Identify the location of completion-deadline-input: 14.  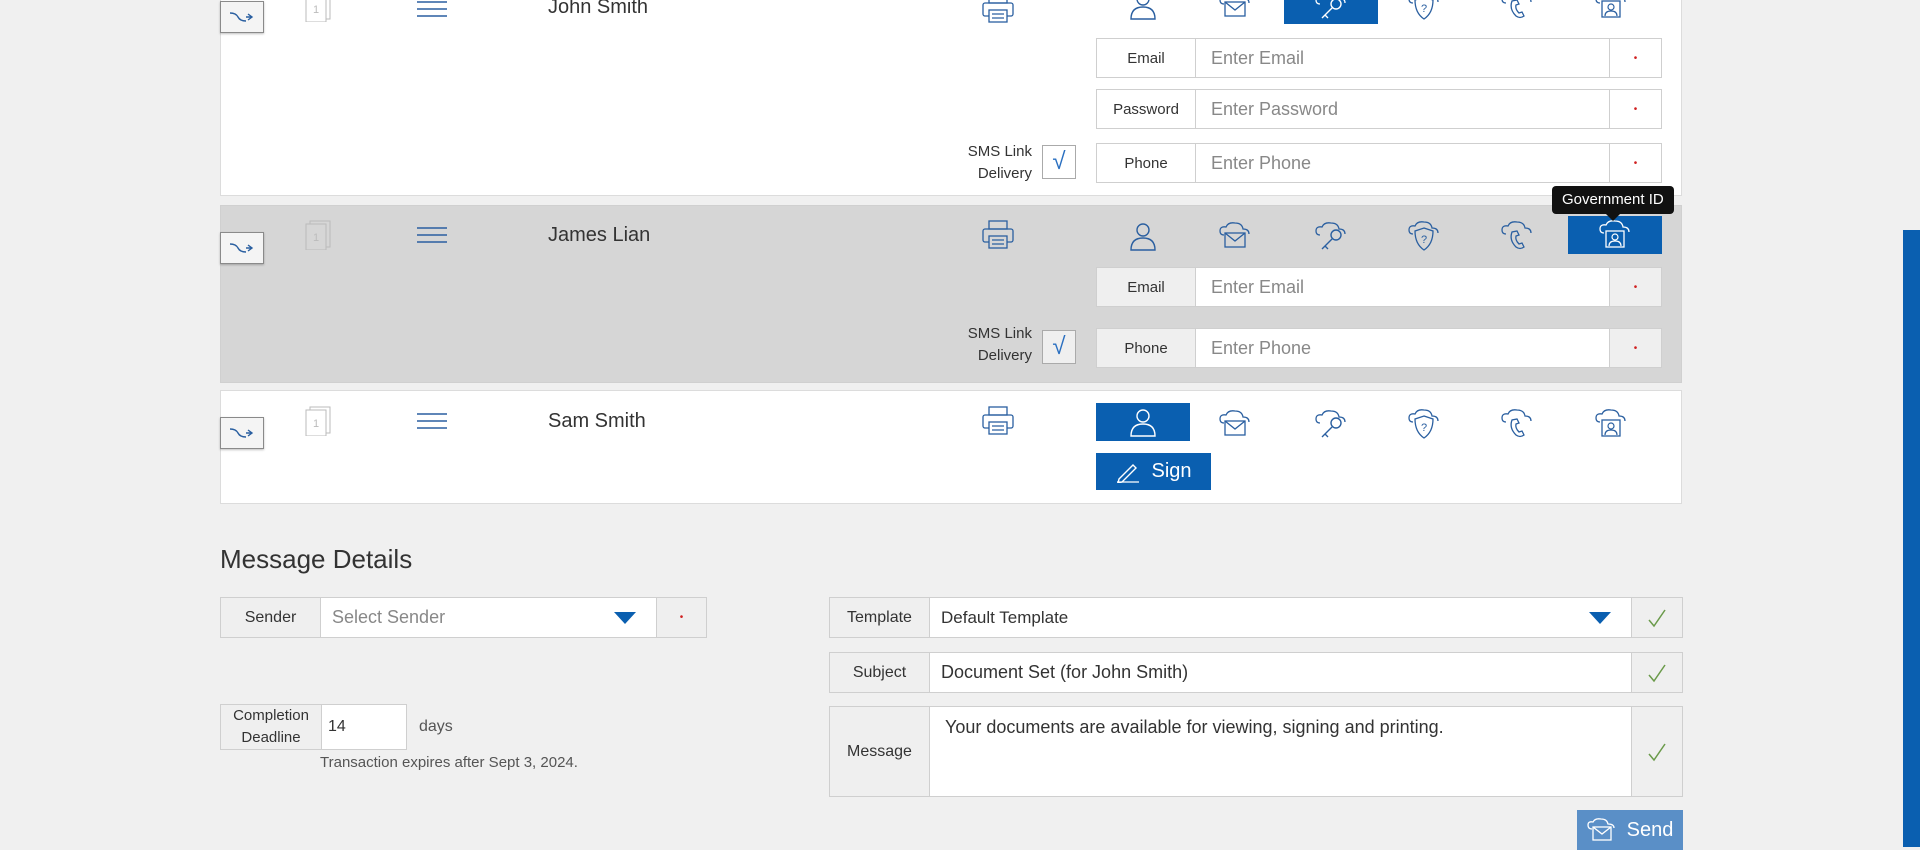
(364, 727).